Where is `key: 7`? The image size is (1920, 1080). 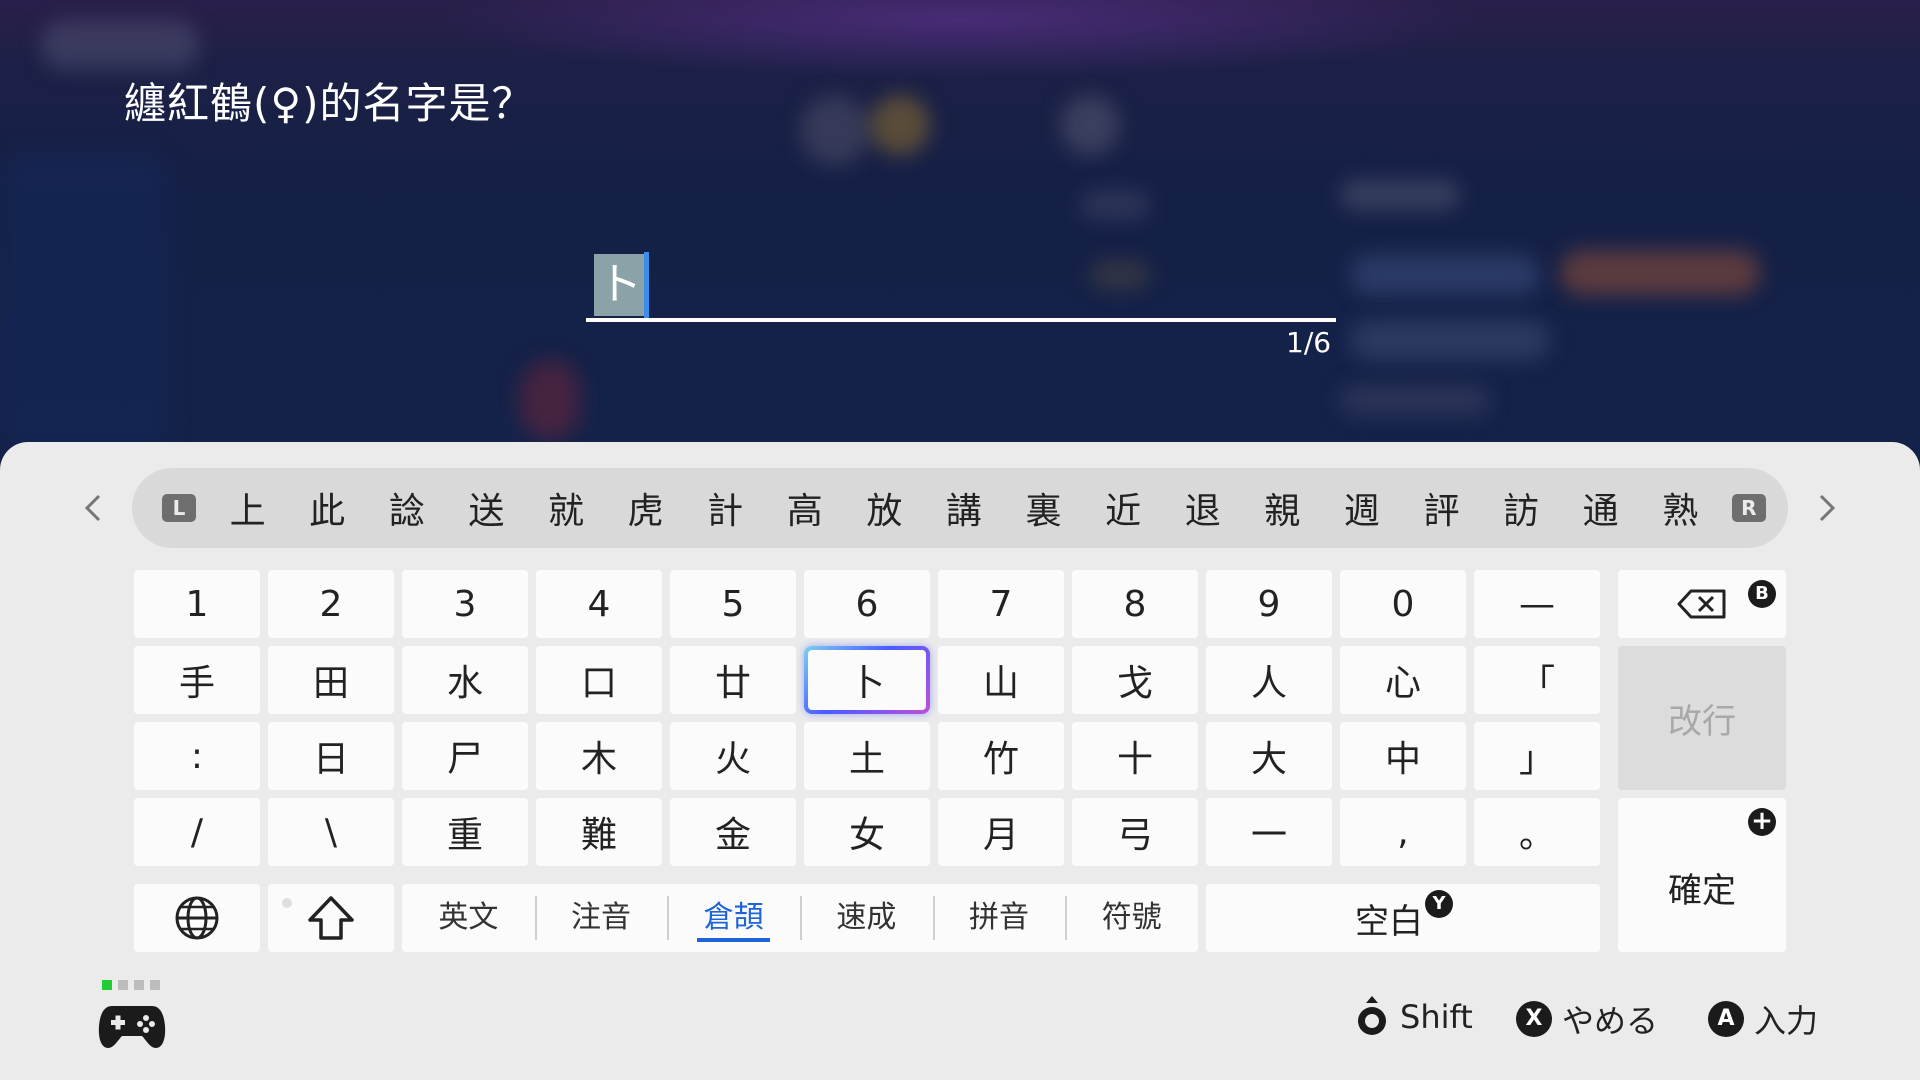
key: 7 is located at coordinates (1001, 604).